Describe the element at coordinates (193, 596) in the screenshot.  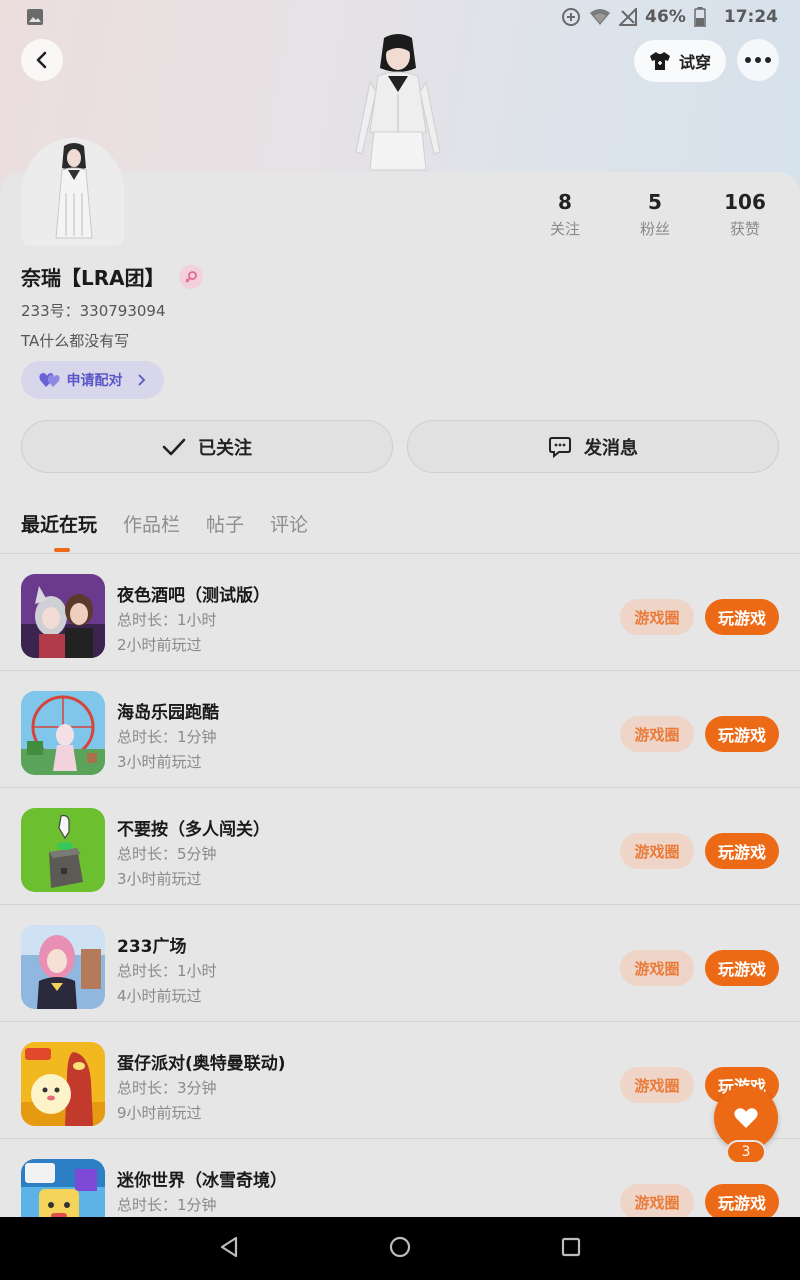
I see `game-title: 夜色酒吧（测试版）` at that location.